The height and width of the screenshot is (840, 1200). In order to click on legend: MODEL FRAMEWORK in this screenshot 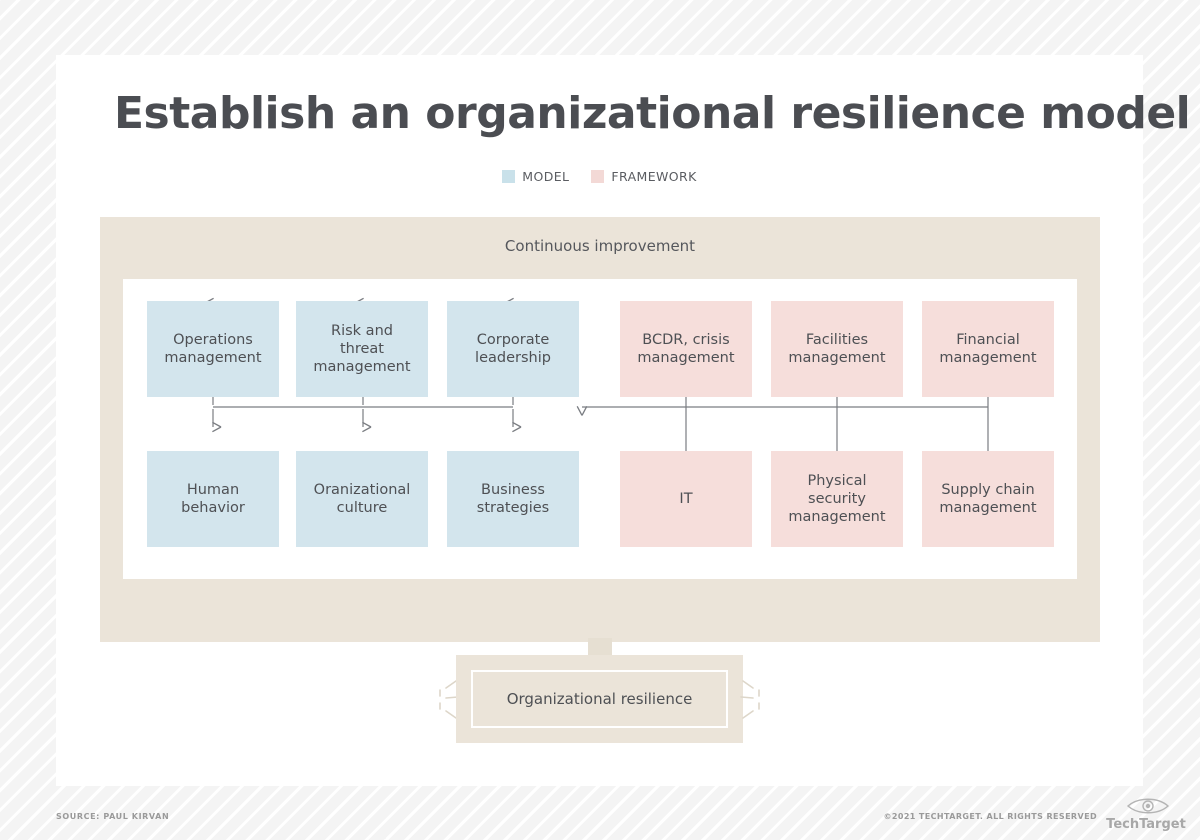, I will do `click(599, 176)`.